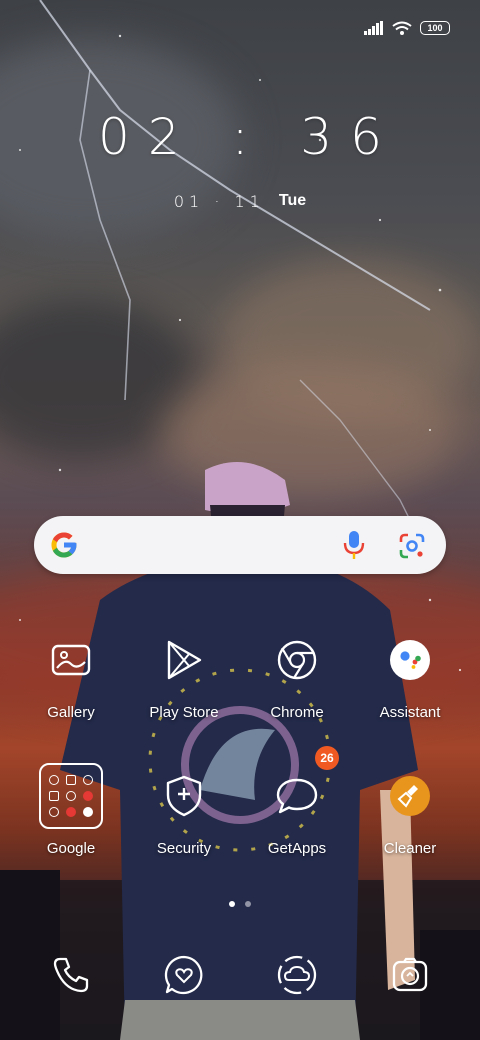  What do you see at coordinates (240, 545) in the screenshot?
I see `google-search-bar` at bounding box center [240, 545].